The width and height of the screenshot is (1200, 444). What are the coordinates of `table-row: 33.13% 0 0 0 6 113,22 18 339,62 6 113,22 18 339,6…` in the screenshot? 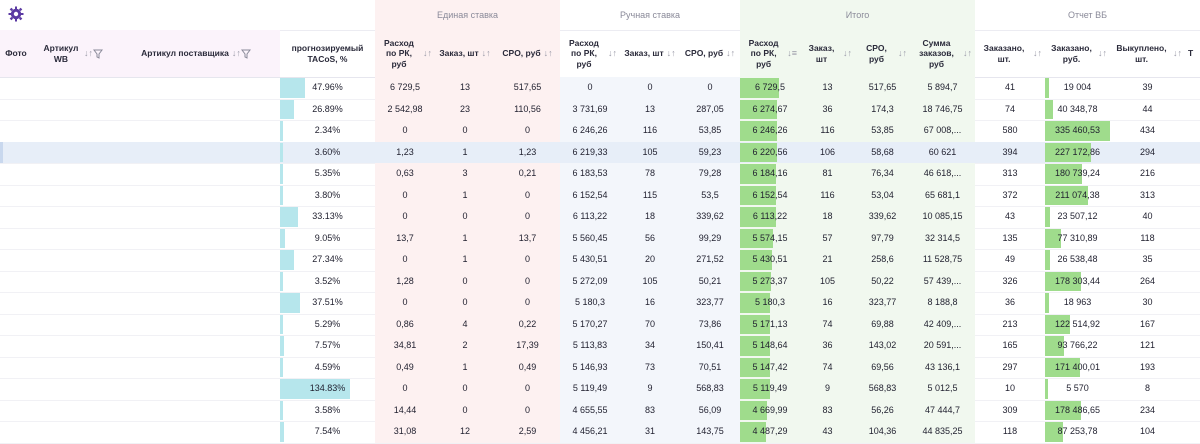 It's located at (600, 217).